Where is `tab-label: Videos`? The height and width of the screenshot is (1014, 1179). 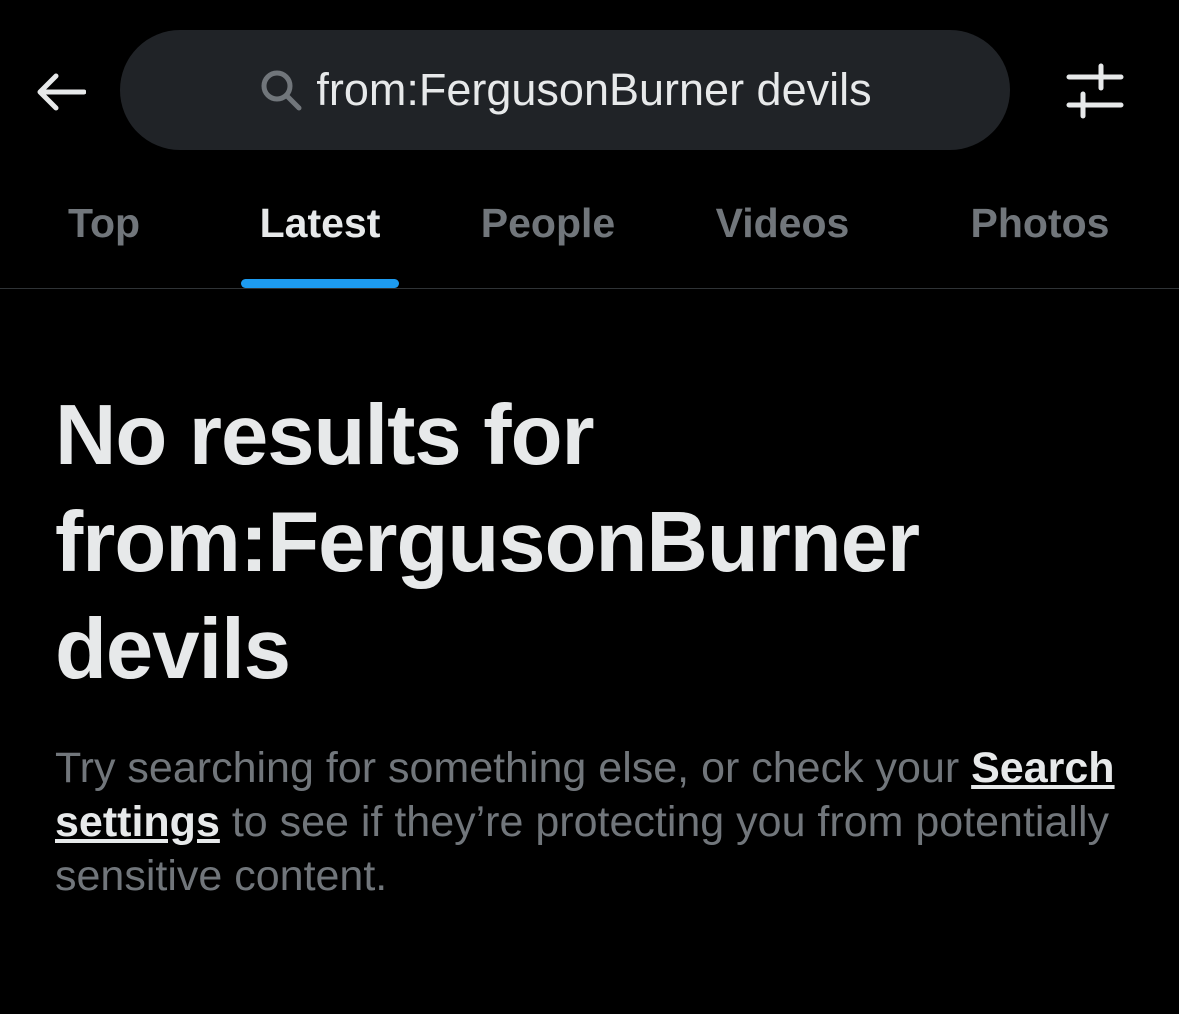 tab-label: Videos is located at coordinates (782, 223).